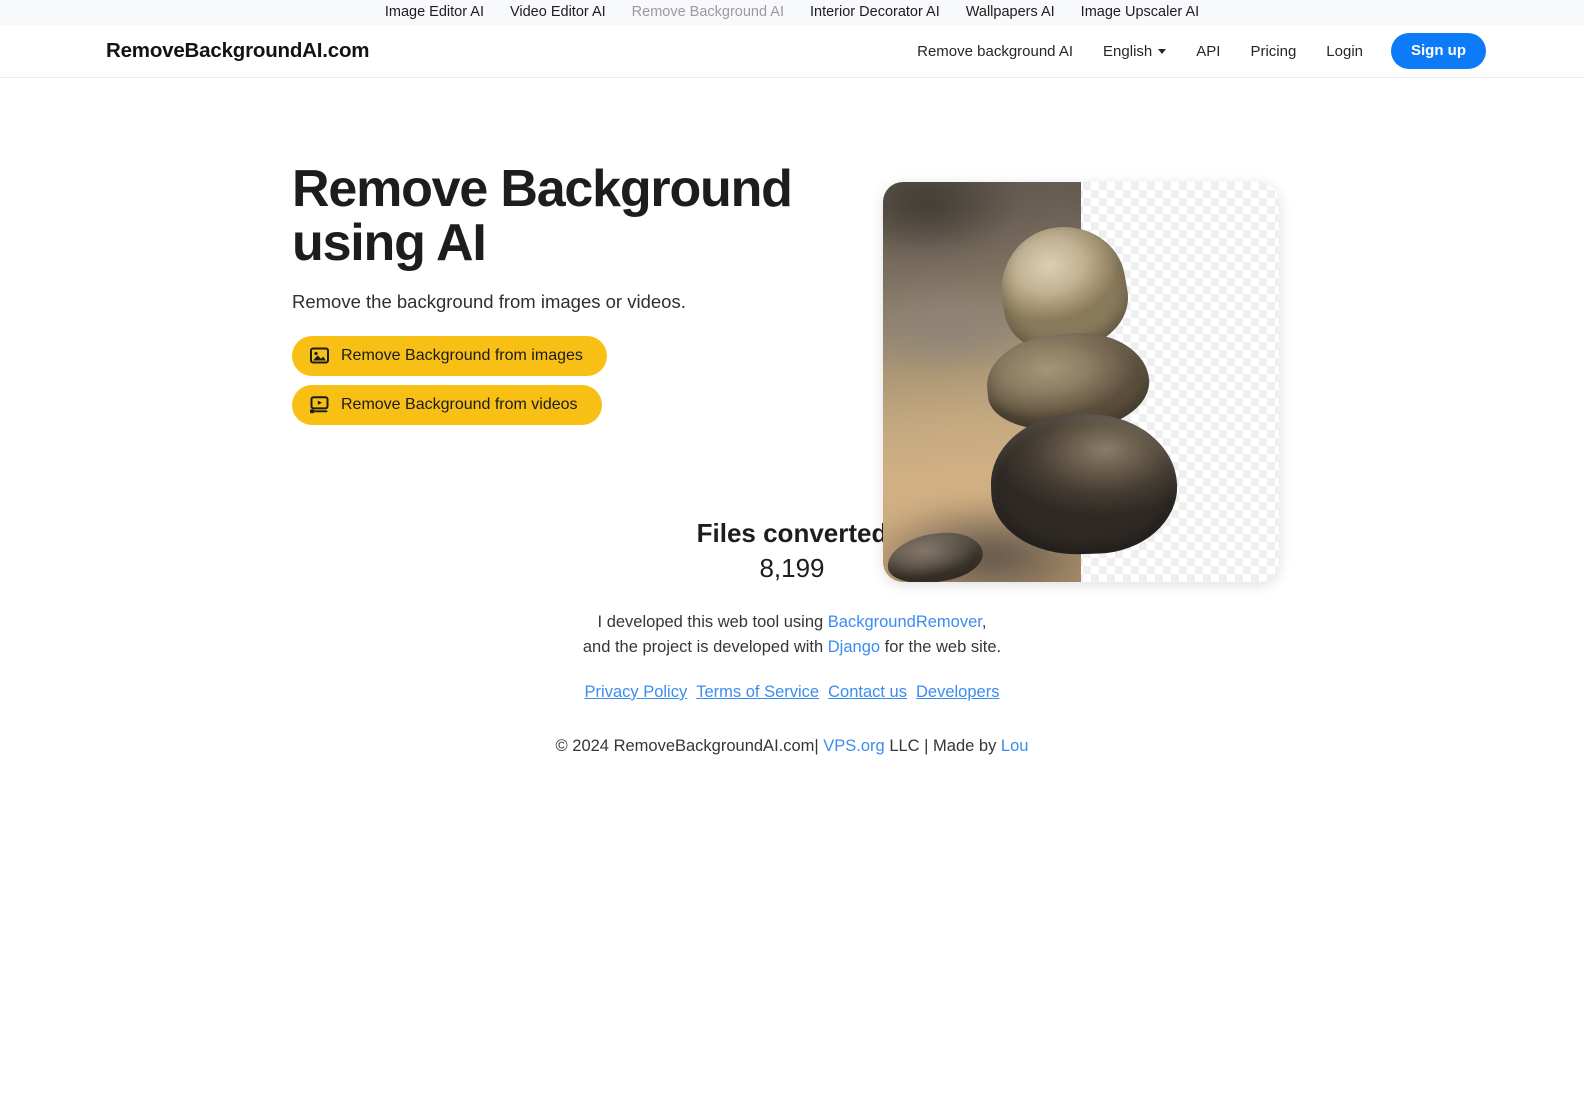  What do you see at coordinates (853, 746) in the screenshot?
I see `vps-org-link: VPS.org` at bounding box center [853, 746].